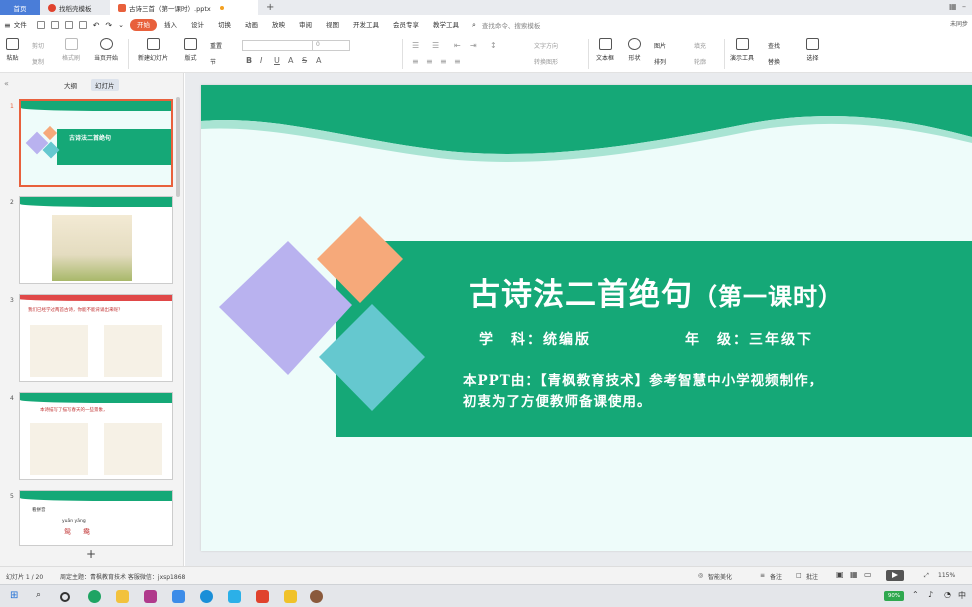  Describe the element at coordinates (557, 400) in the screenshot. I see `slide-note-line-2: 初衷为了方便教师备课使用。` at that location.